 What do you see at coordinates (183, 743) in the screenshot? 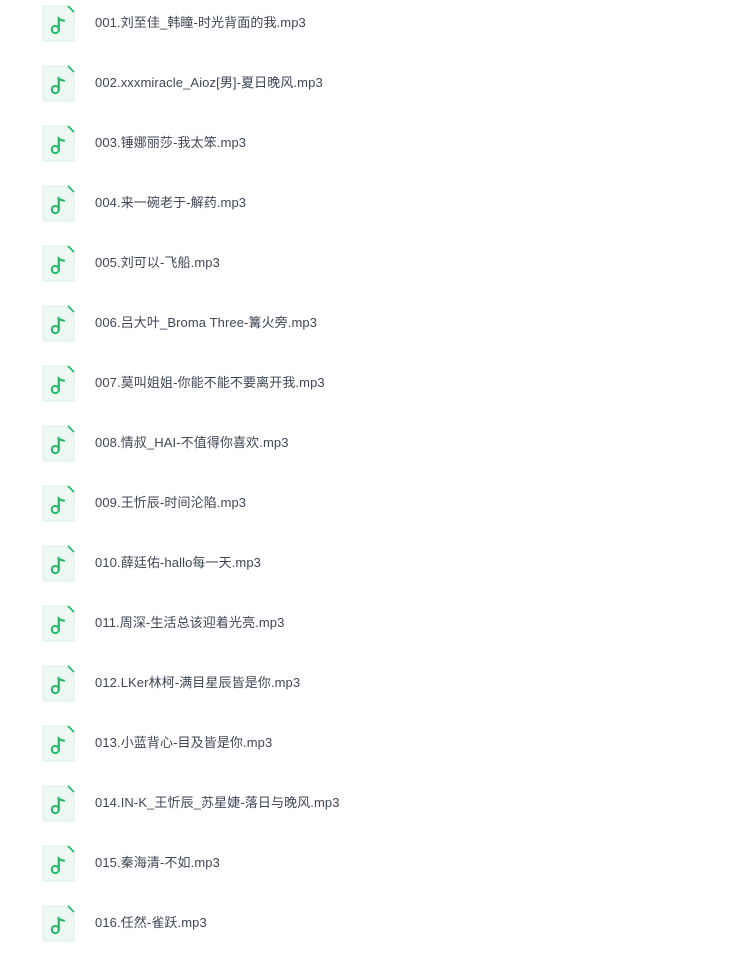
I see `file-name: 013.小蓝背心-目及皆是你.mp3` at bounding box center [183, 743].